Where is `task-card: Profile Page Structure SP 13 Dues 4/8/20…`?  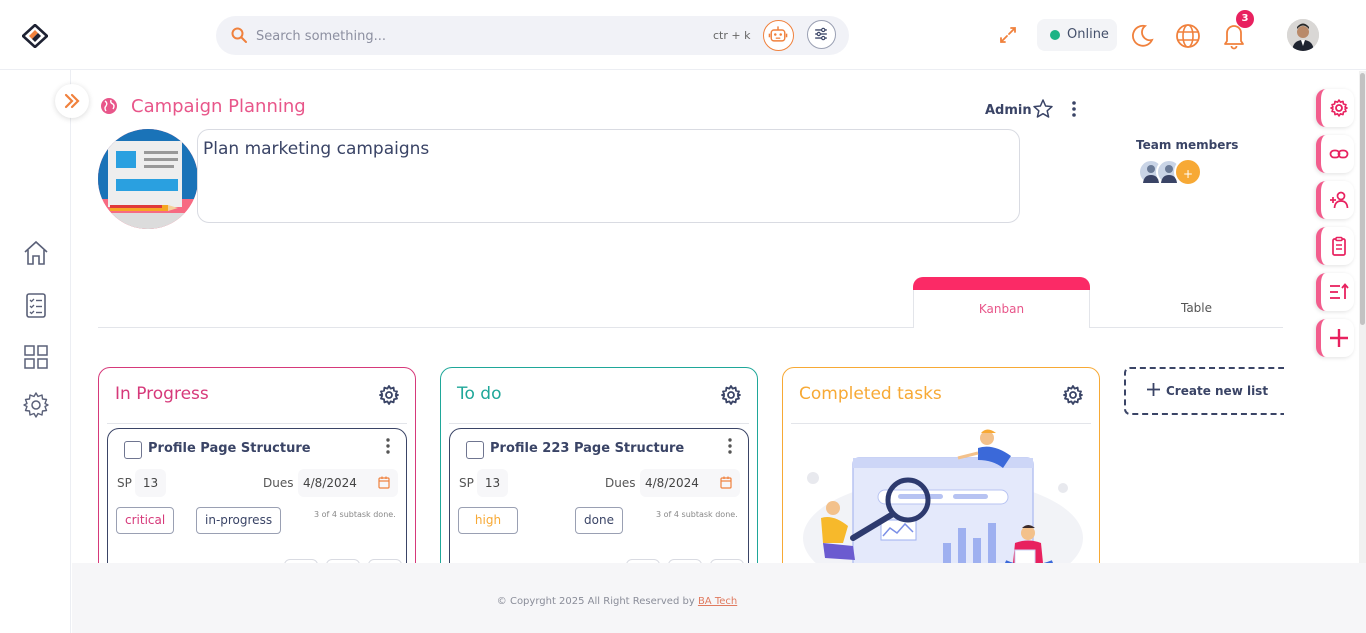
task-card: Profile Page Structure SP 13 Dues 4/8/20… is located at coordinates (257, 495).